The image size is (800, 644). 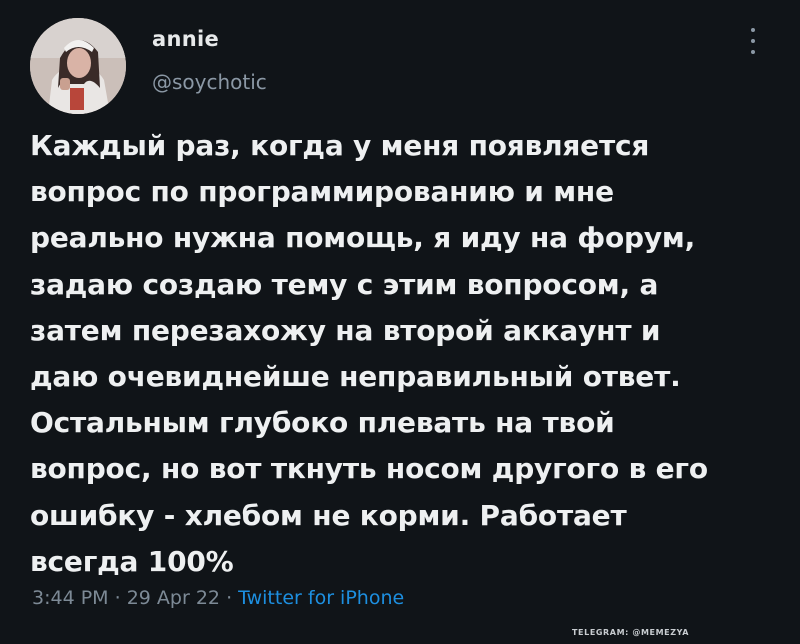 What do you see at coordinates (173, 598) in the screenshot?
I see `tweet-date: 29 Apr 22` at bounding box center [173, 598].